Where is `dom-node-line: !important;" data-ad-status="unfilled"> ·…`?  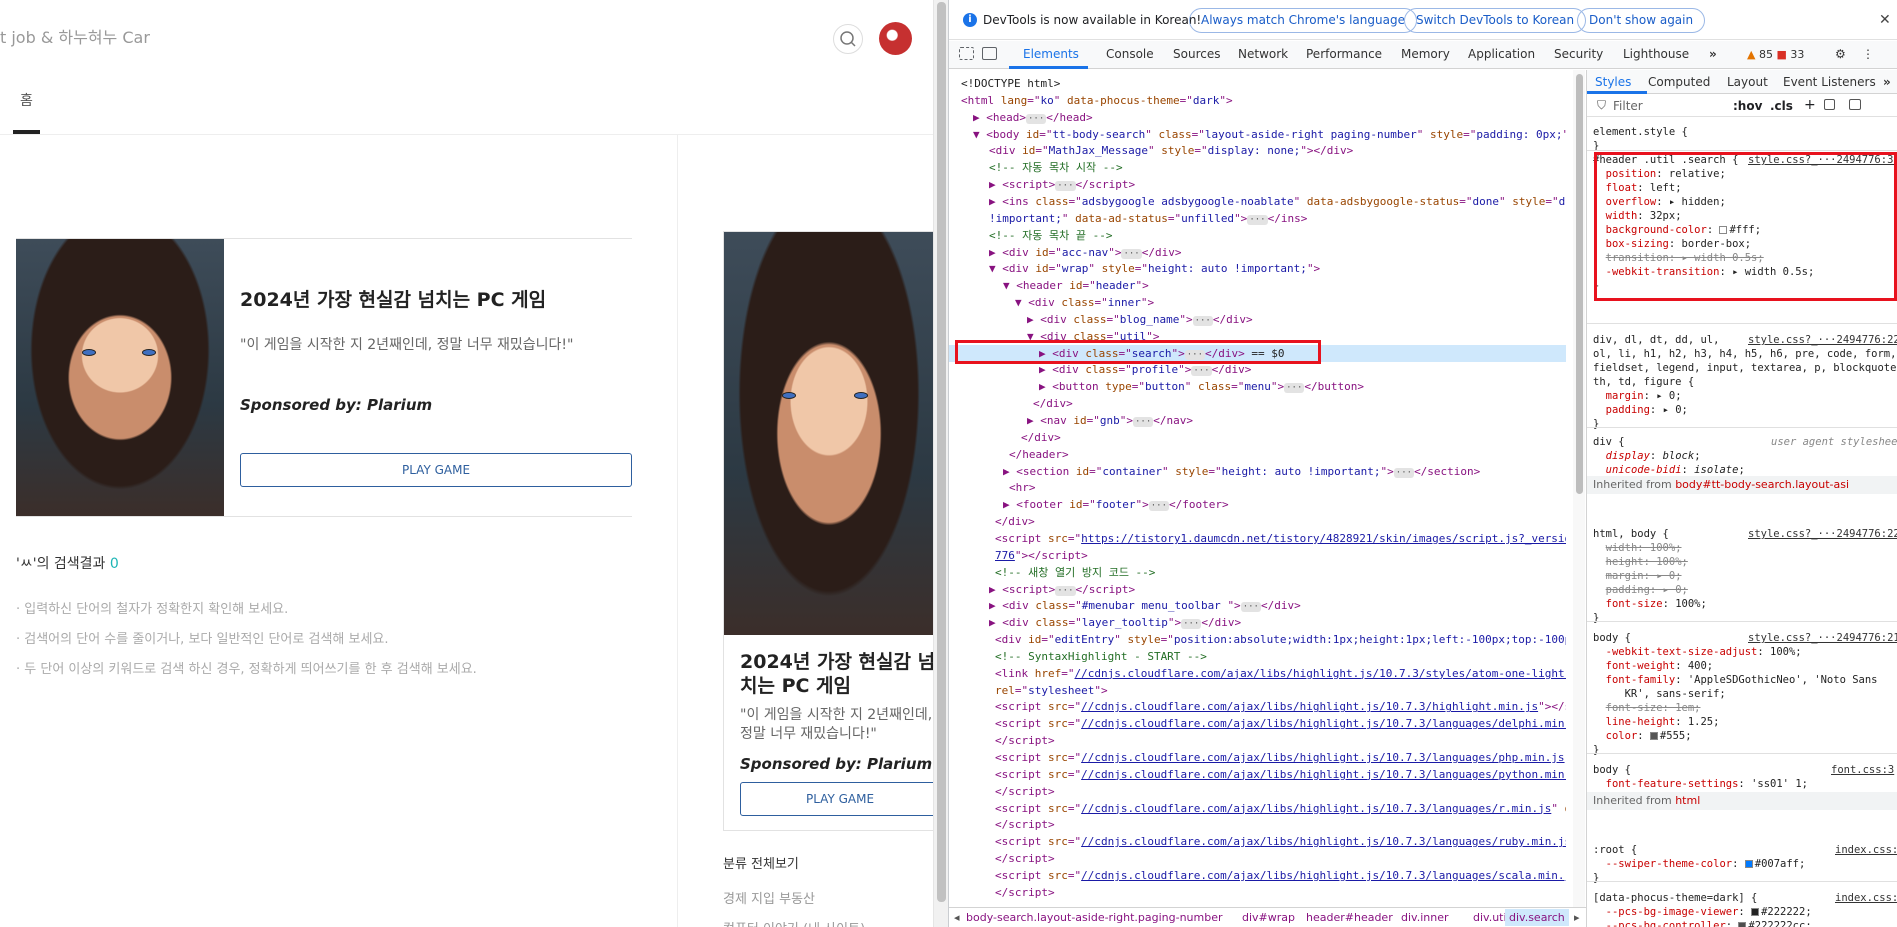 dom-node-line: !important;" data-ad-status="unfilled"> ·… is located at coordinates (1148, 219).